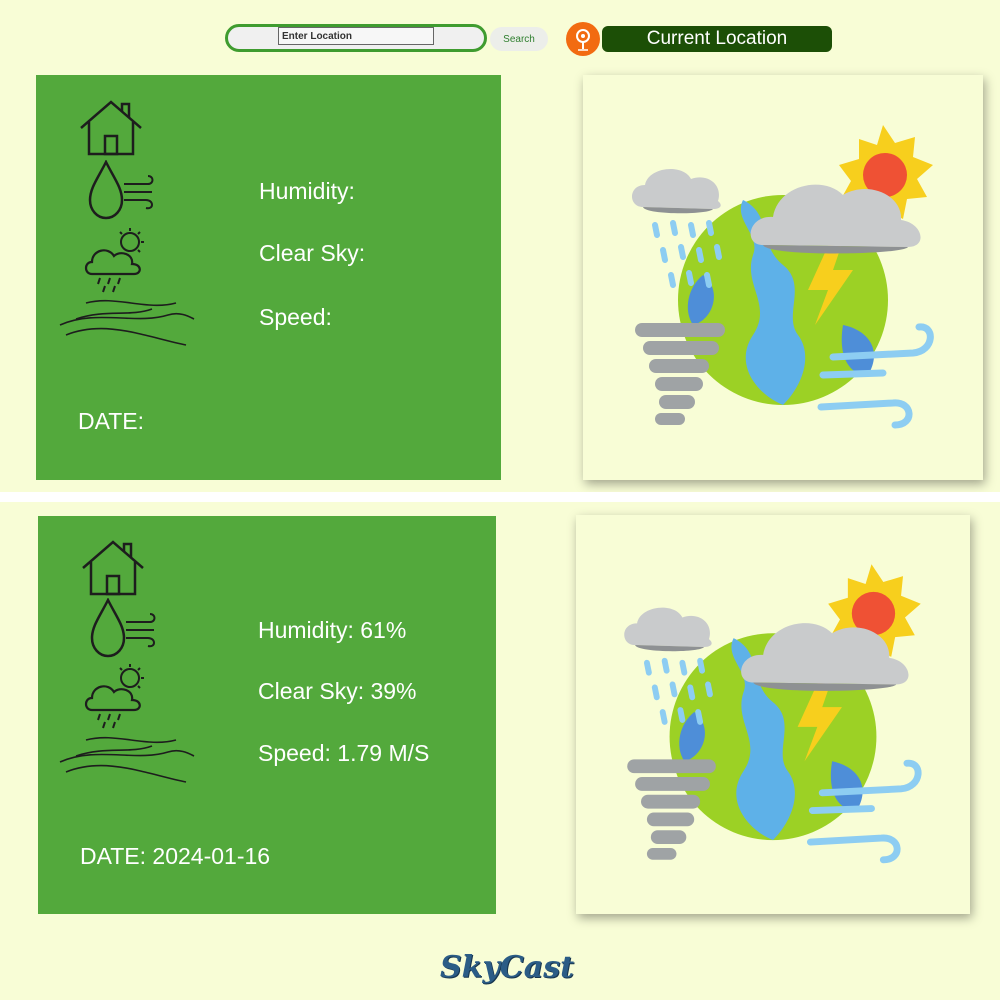  What do you see at coordinates (500, 497) in the screenshot?
I see `section-divider` at bounding box center [500, 497].